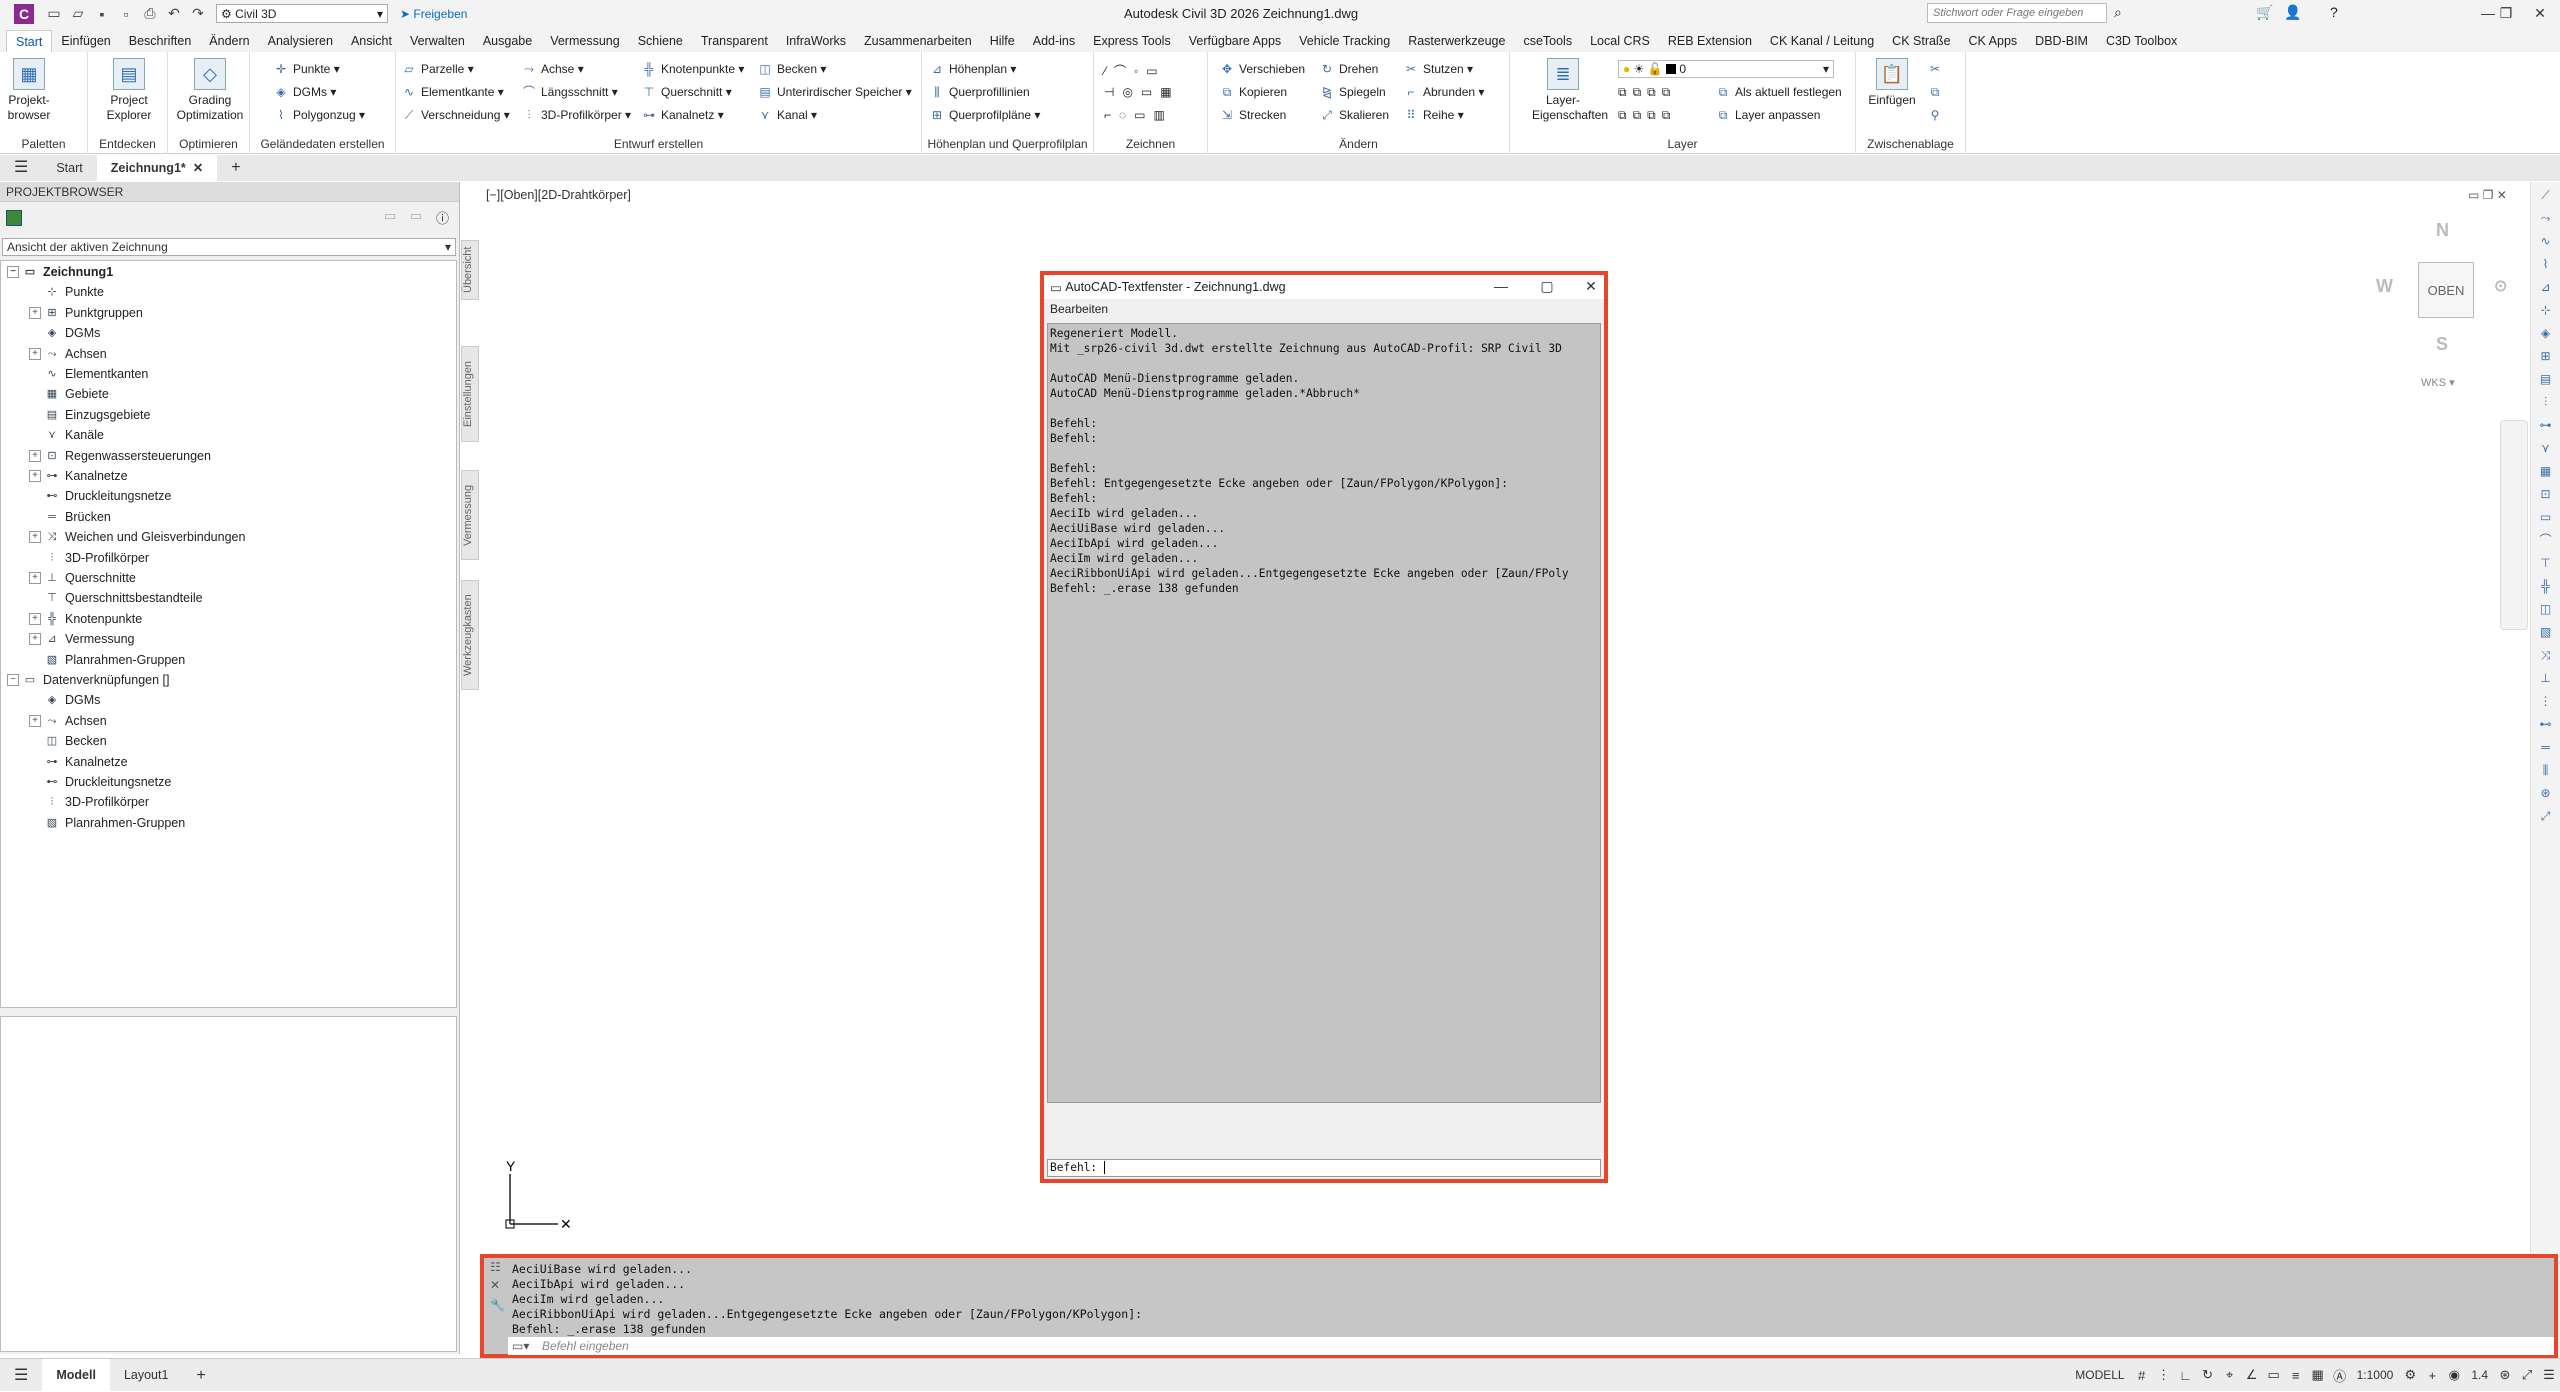  I want to click on navigation-bar, so click(2514, 525).